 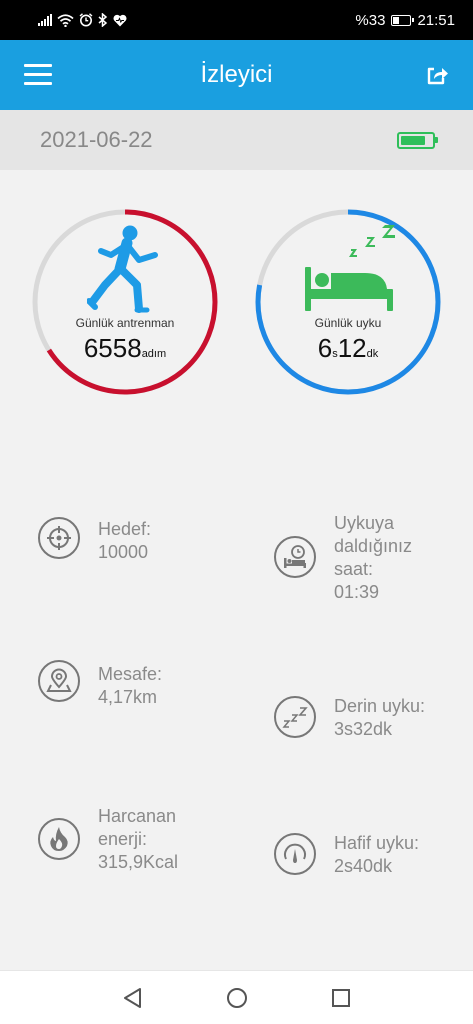 I want to click on sleep-ring-value: 6s12dk, so click(x=348, y=348).